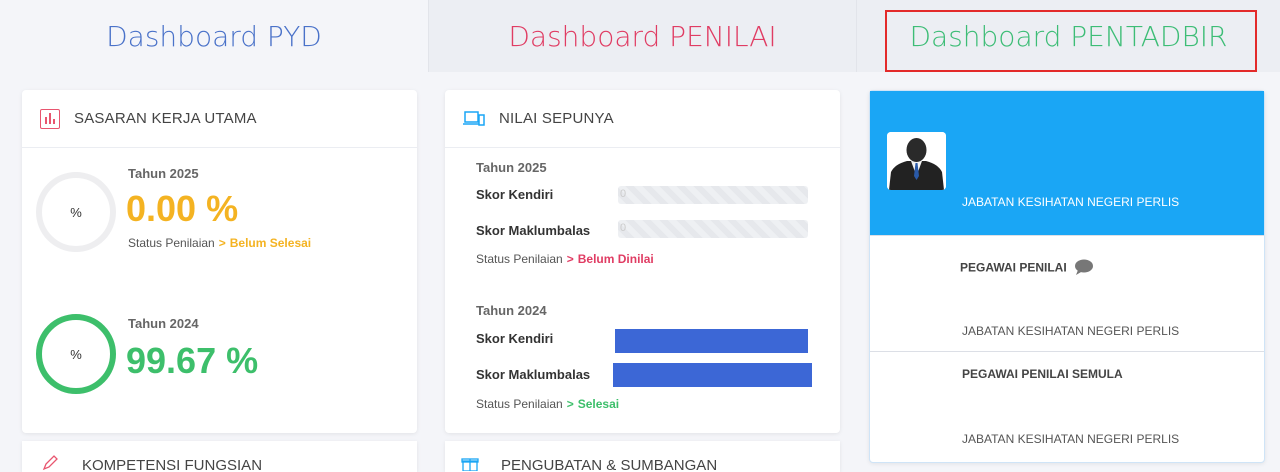  I want to click on kompetensi-fungsian-card: KOMPETENSI FUNGSIAN, so click(219, 456).